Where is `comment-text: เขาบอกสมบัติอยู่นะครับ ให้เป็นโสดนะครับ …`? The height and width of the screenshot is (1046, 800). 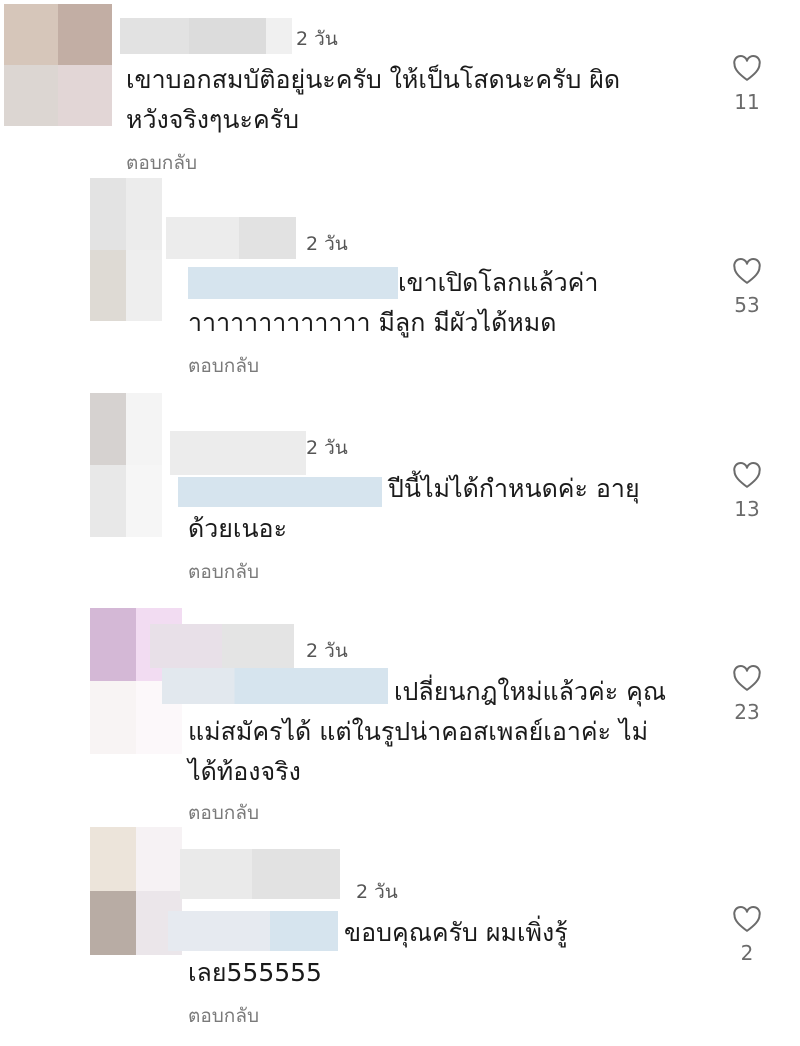 comment-text: เขาบอกสมบัติอยู่นะครับ ให้เป็นโสดนะครับ … is located at coordinates (373, 99).